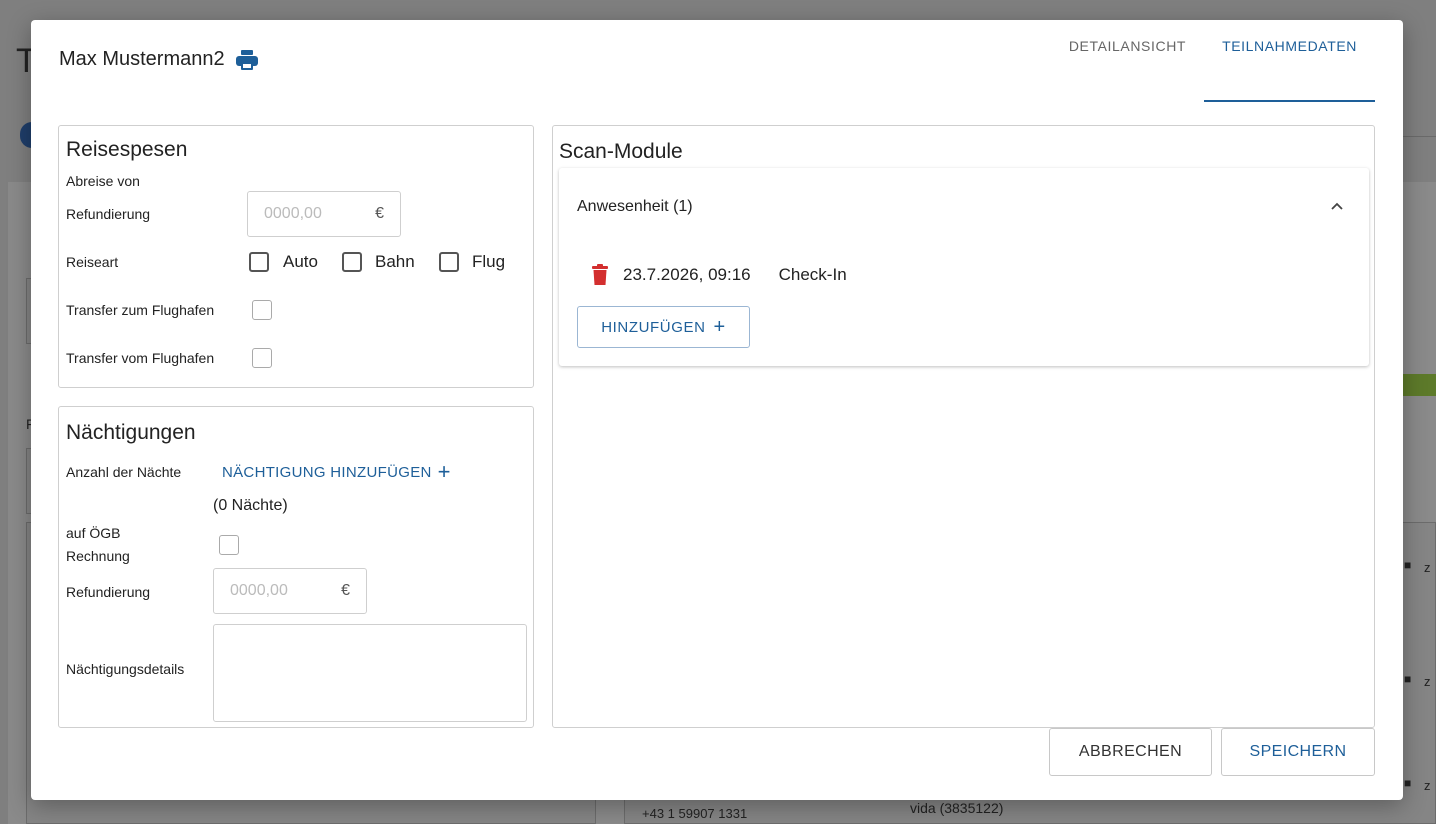 Image resolution: width=1436 pixels, height=824 pixels. What do you see at coordinates (653, 327) in the screenshot?
I see `add-scan-label: HINZUFÜGEN` at bounding box center [653, 327].